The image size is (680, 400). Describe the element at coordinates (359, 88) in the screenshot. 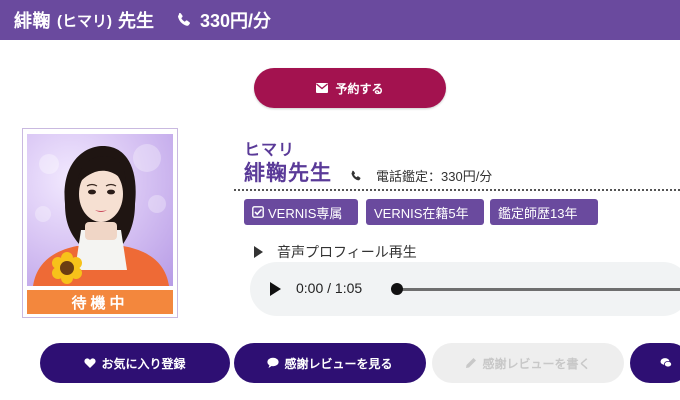

I see `reserve-button-label: 予約する` at that location.